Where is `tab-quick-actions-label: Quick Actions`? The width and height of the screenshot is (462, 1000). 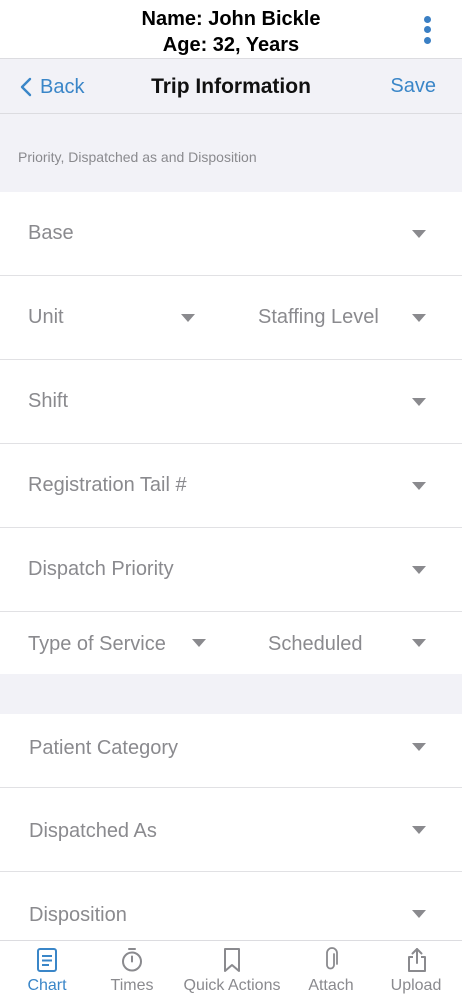
tab-quick-actions-label: Quick Actions is located at coordinates (232, 985).